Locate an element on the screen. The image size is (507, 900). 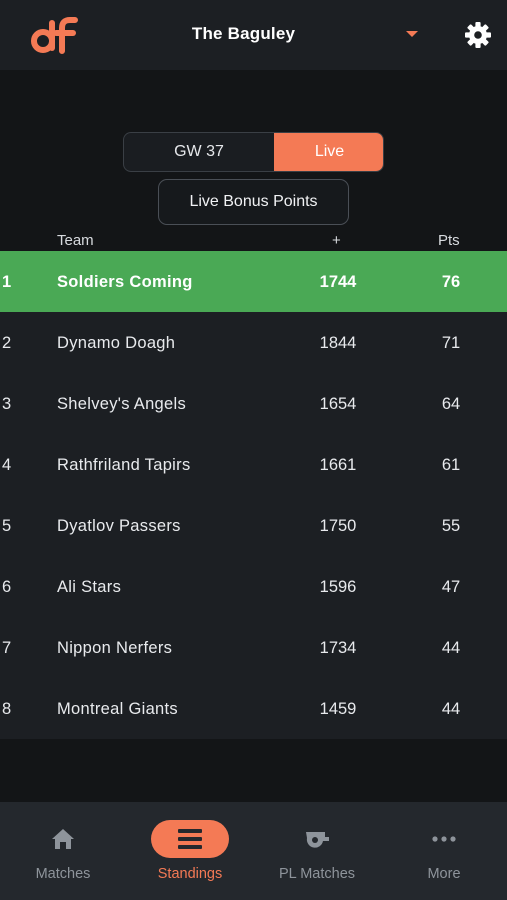
row-team-name: Rathfriland Tapirs is located at coordinates (124, 465).